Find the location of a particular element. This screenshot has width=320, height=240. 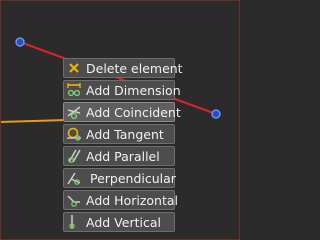

menu-item-add-tangent: Add Tangent is located at coordinates (119, 134).